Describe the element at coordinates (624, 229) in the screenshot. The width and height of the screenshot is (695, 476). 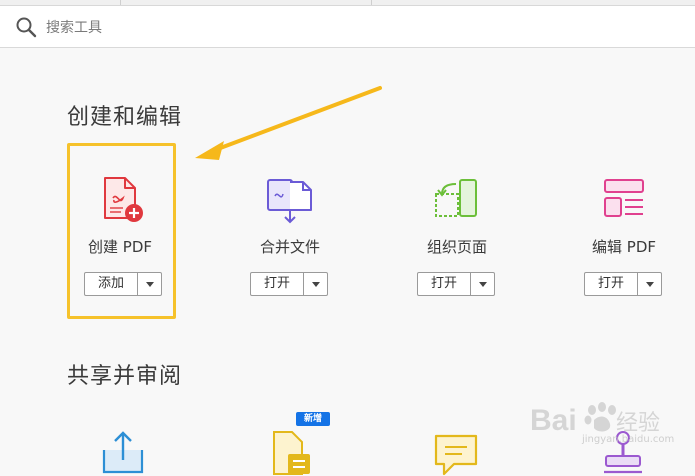
I see `tool-edit-pdf: 编辑 PDF 打开` at that location.